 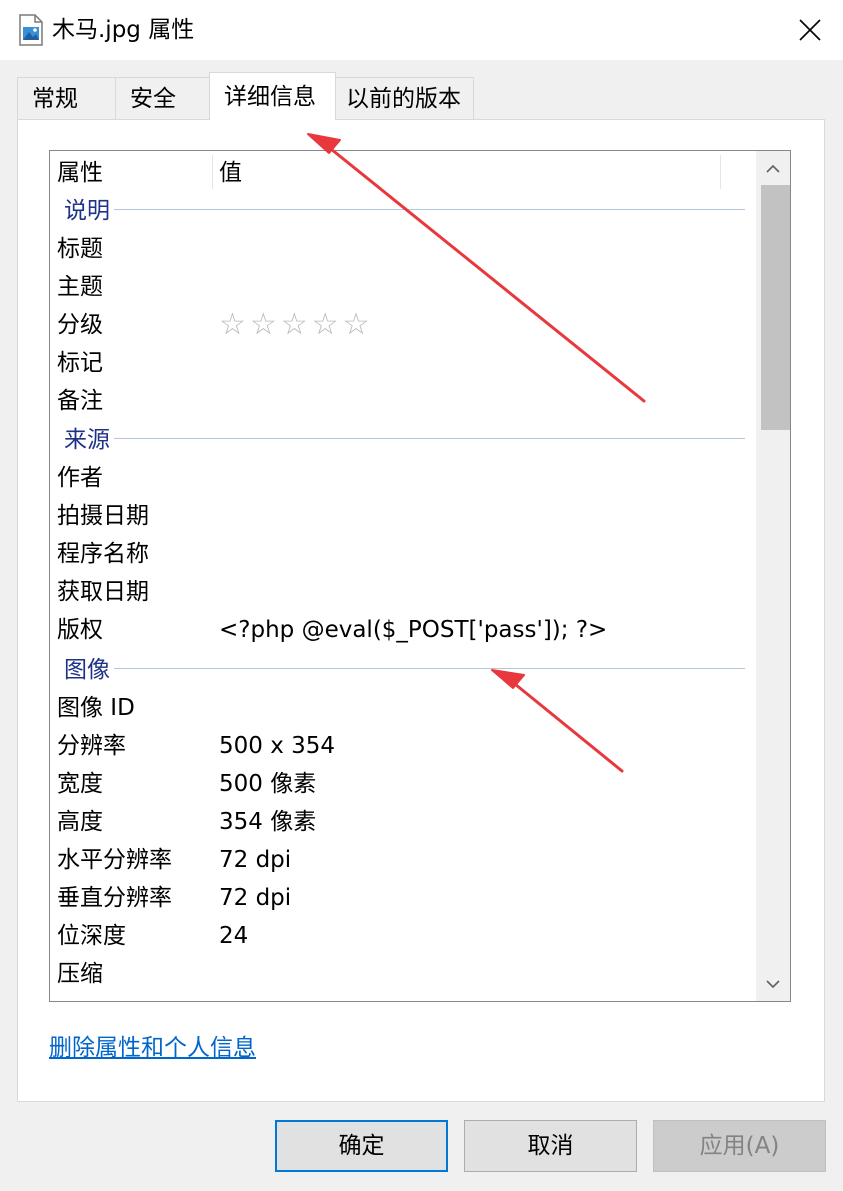 I want to click on property-value: 500 像素, so click(x=268, y=784).